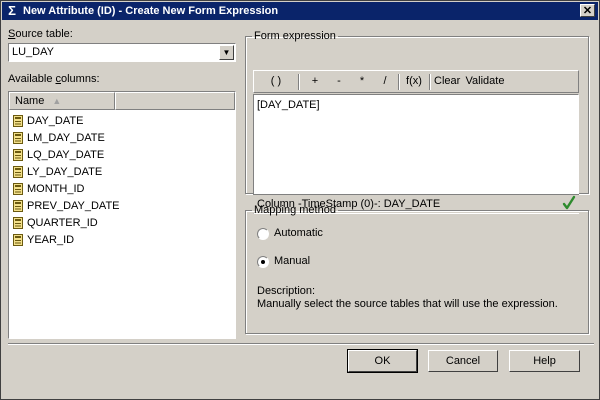  I want to click on ok-button: OK, so click(382, 361).